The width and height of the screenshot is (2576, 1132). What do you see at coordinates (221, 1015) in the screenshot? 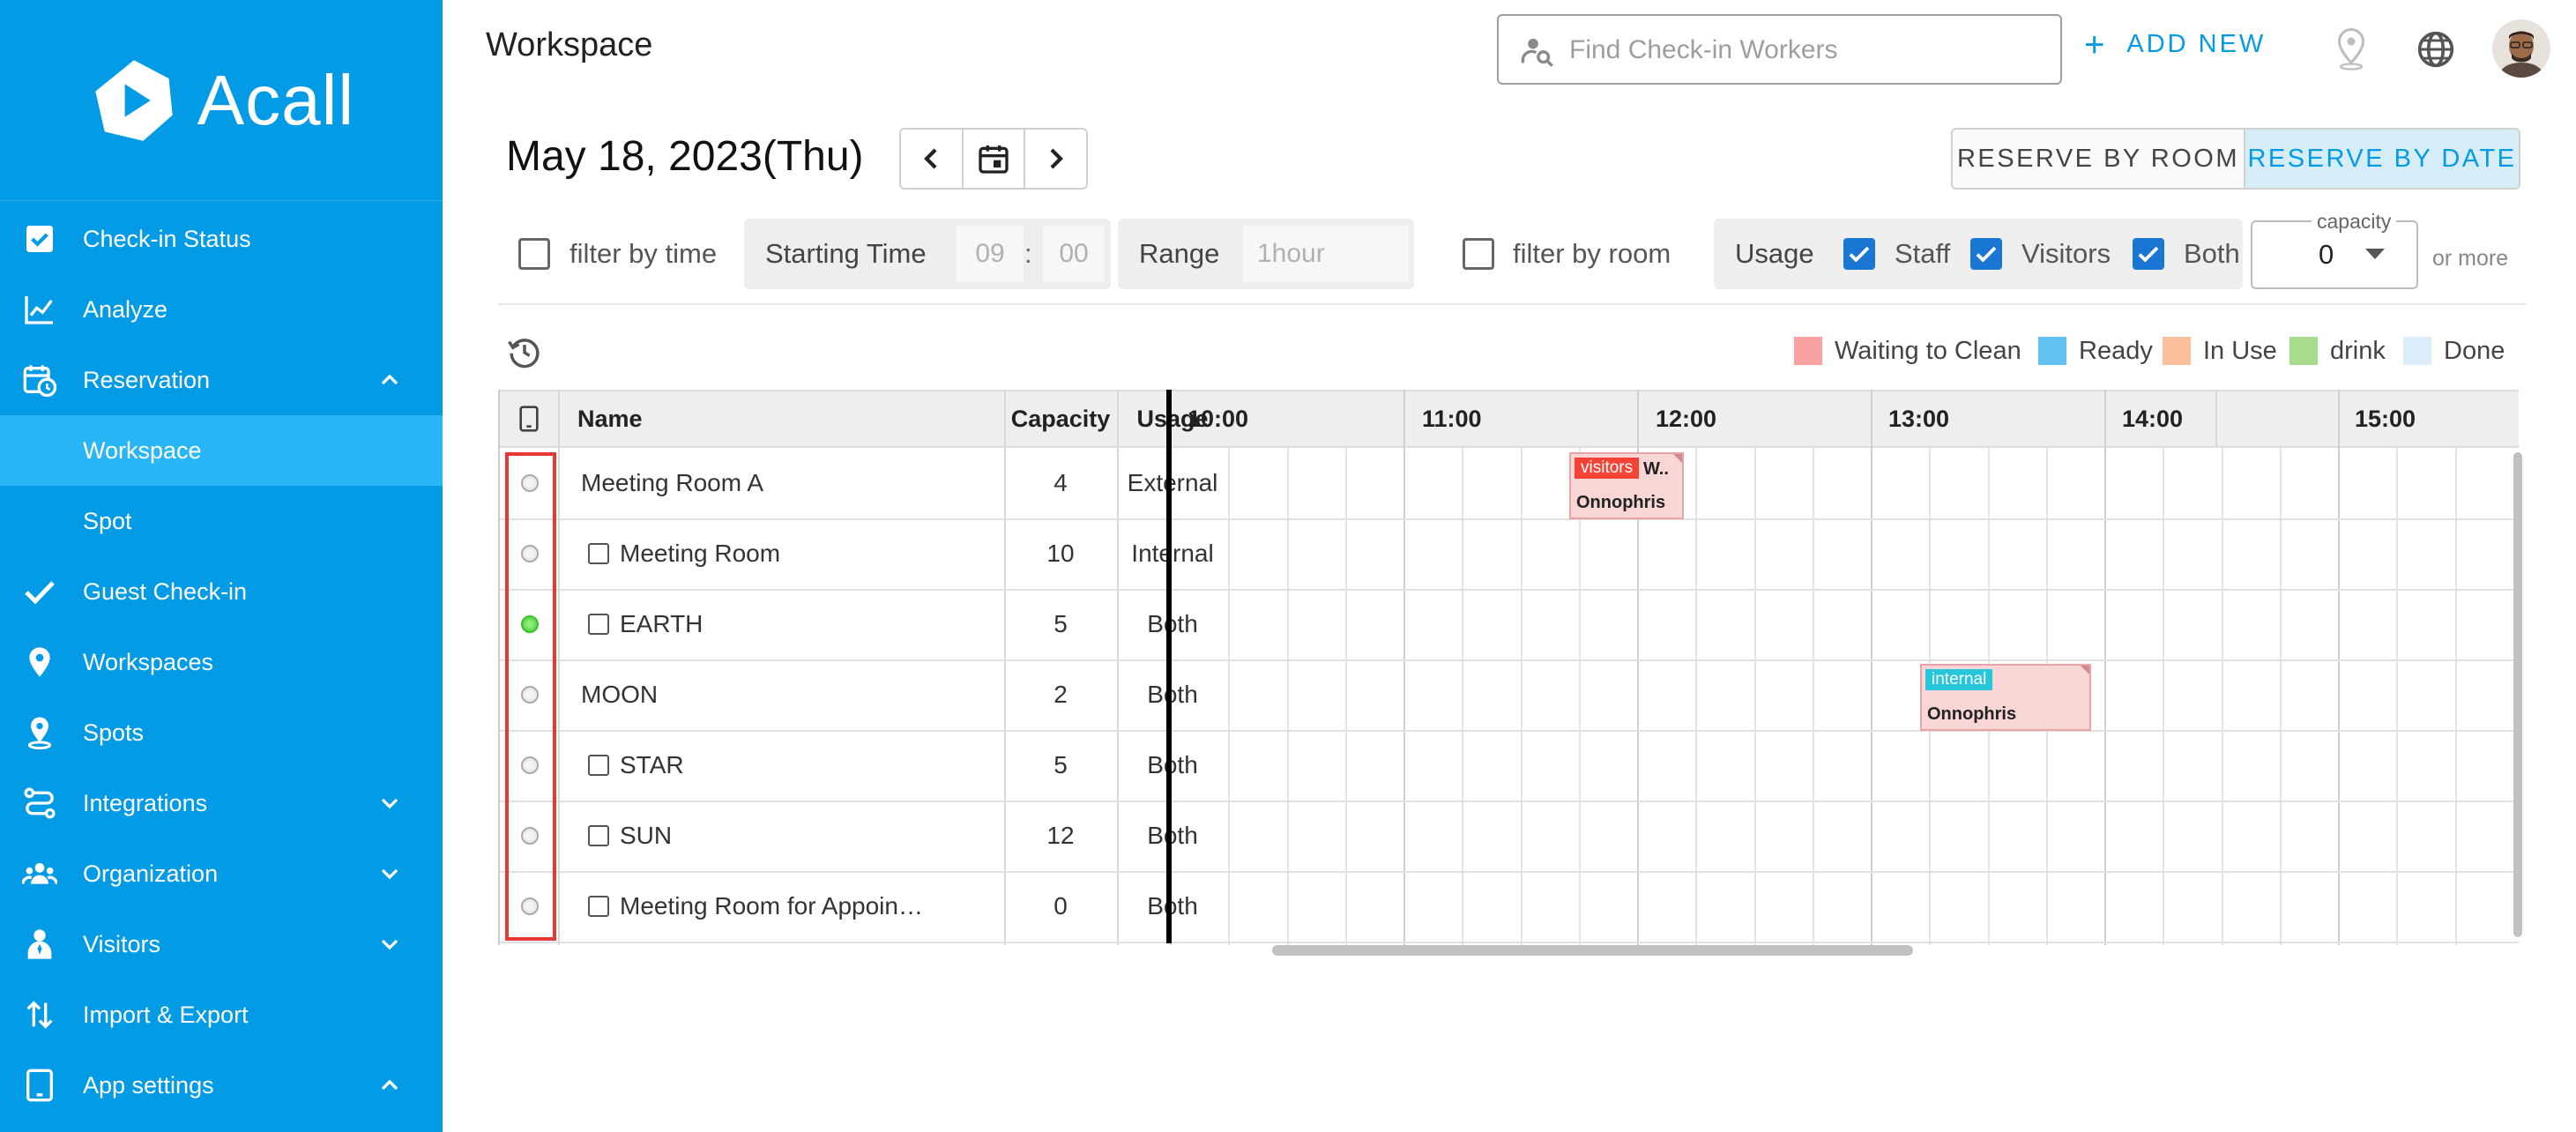
I see `sidebar-item-import-export: Import & Export` at bounding box center [221, 1015].